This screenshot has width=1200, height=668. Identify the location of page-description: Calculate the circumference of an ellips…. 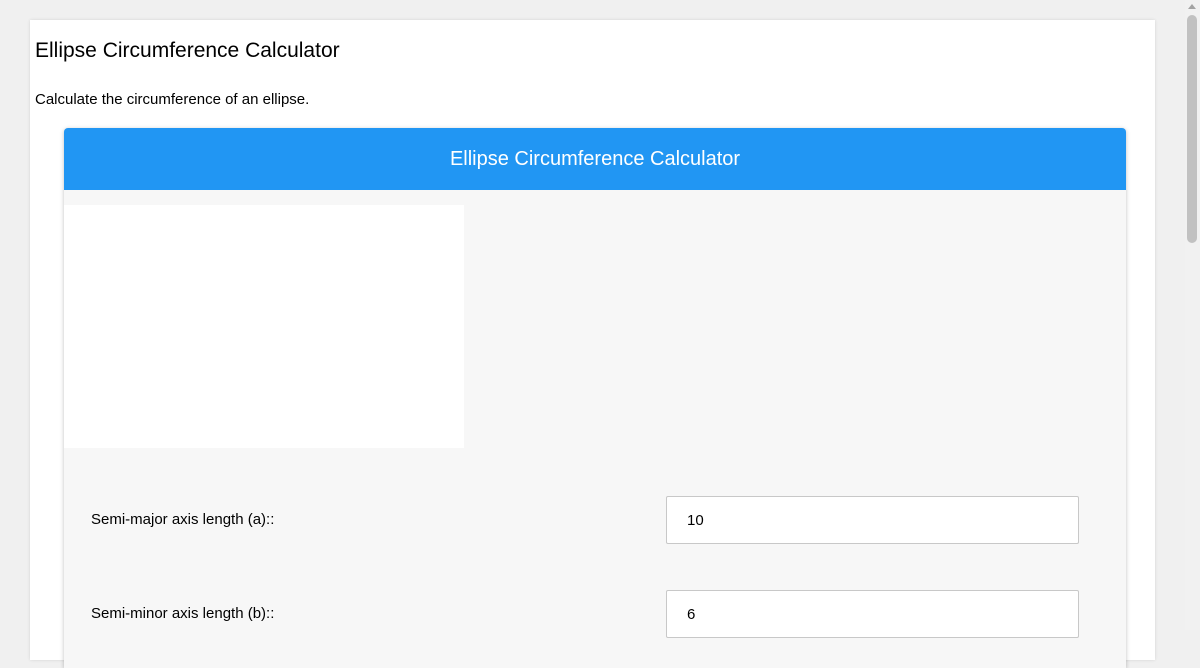
(172, 99).